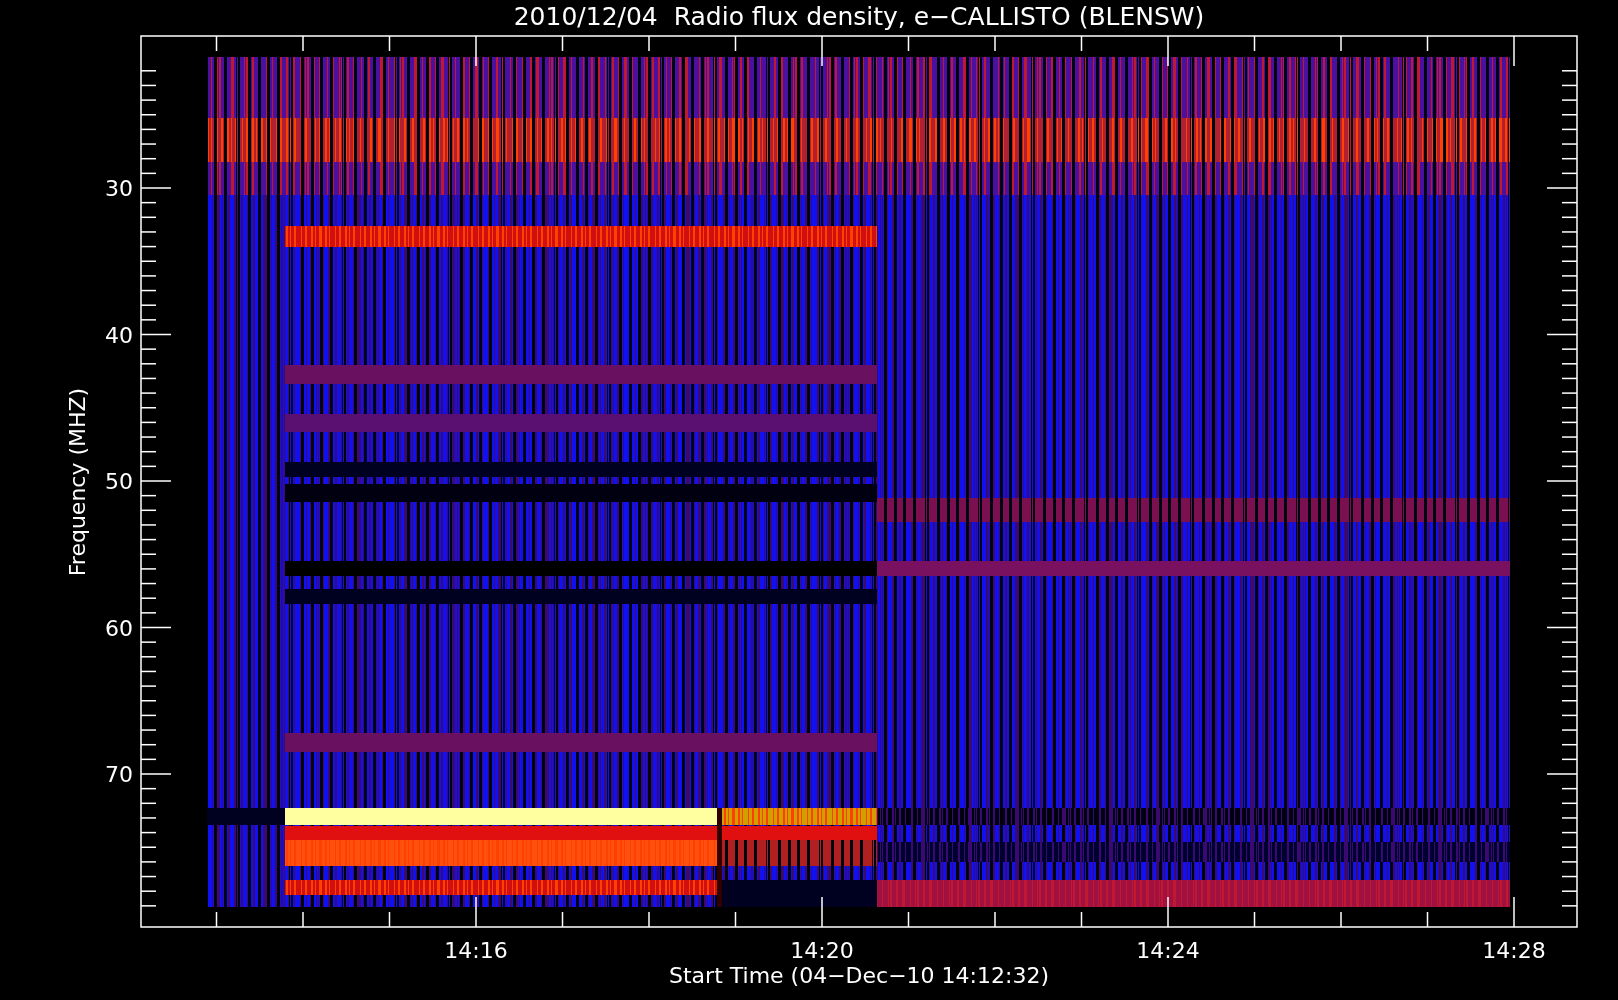  I want to click on x-axis-label: Start Time (04−Dec−10 14:12:32), so click(859, 975).